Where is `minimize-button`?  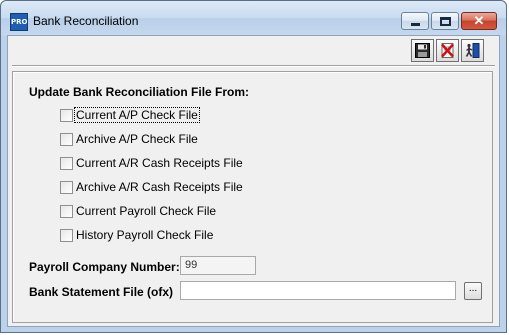
minimize-button is located at coordinates (415, 21).